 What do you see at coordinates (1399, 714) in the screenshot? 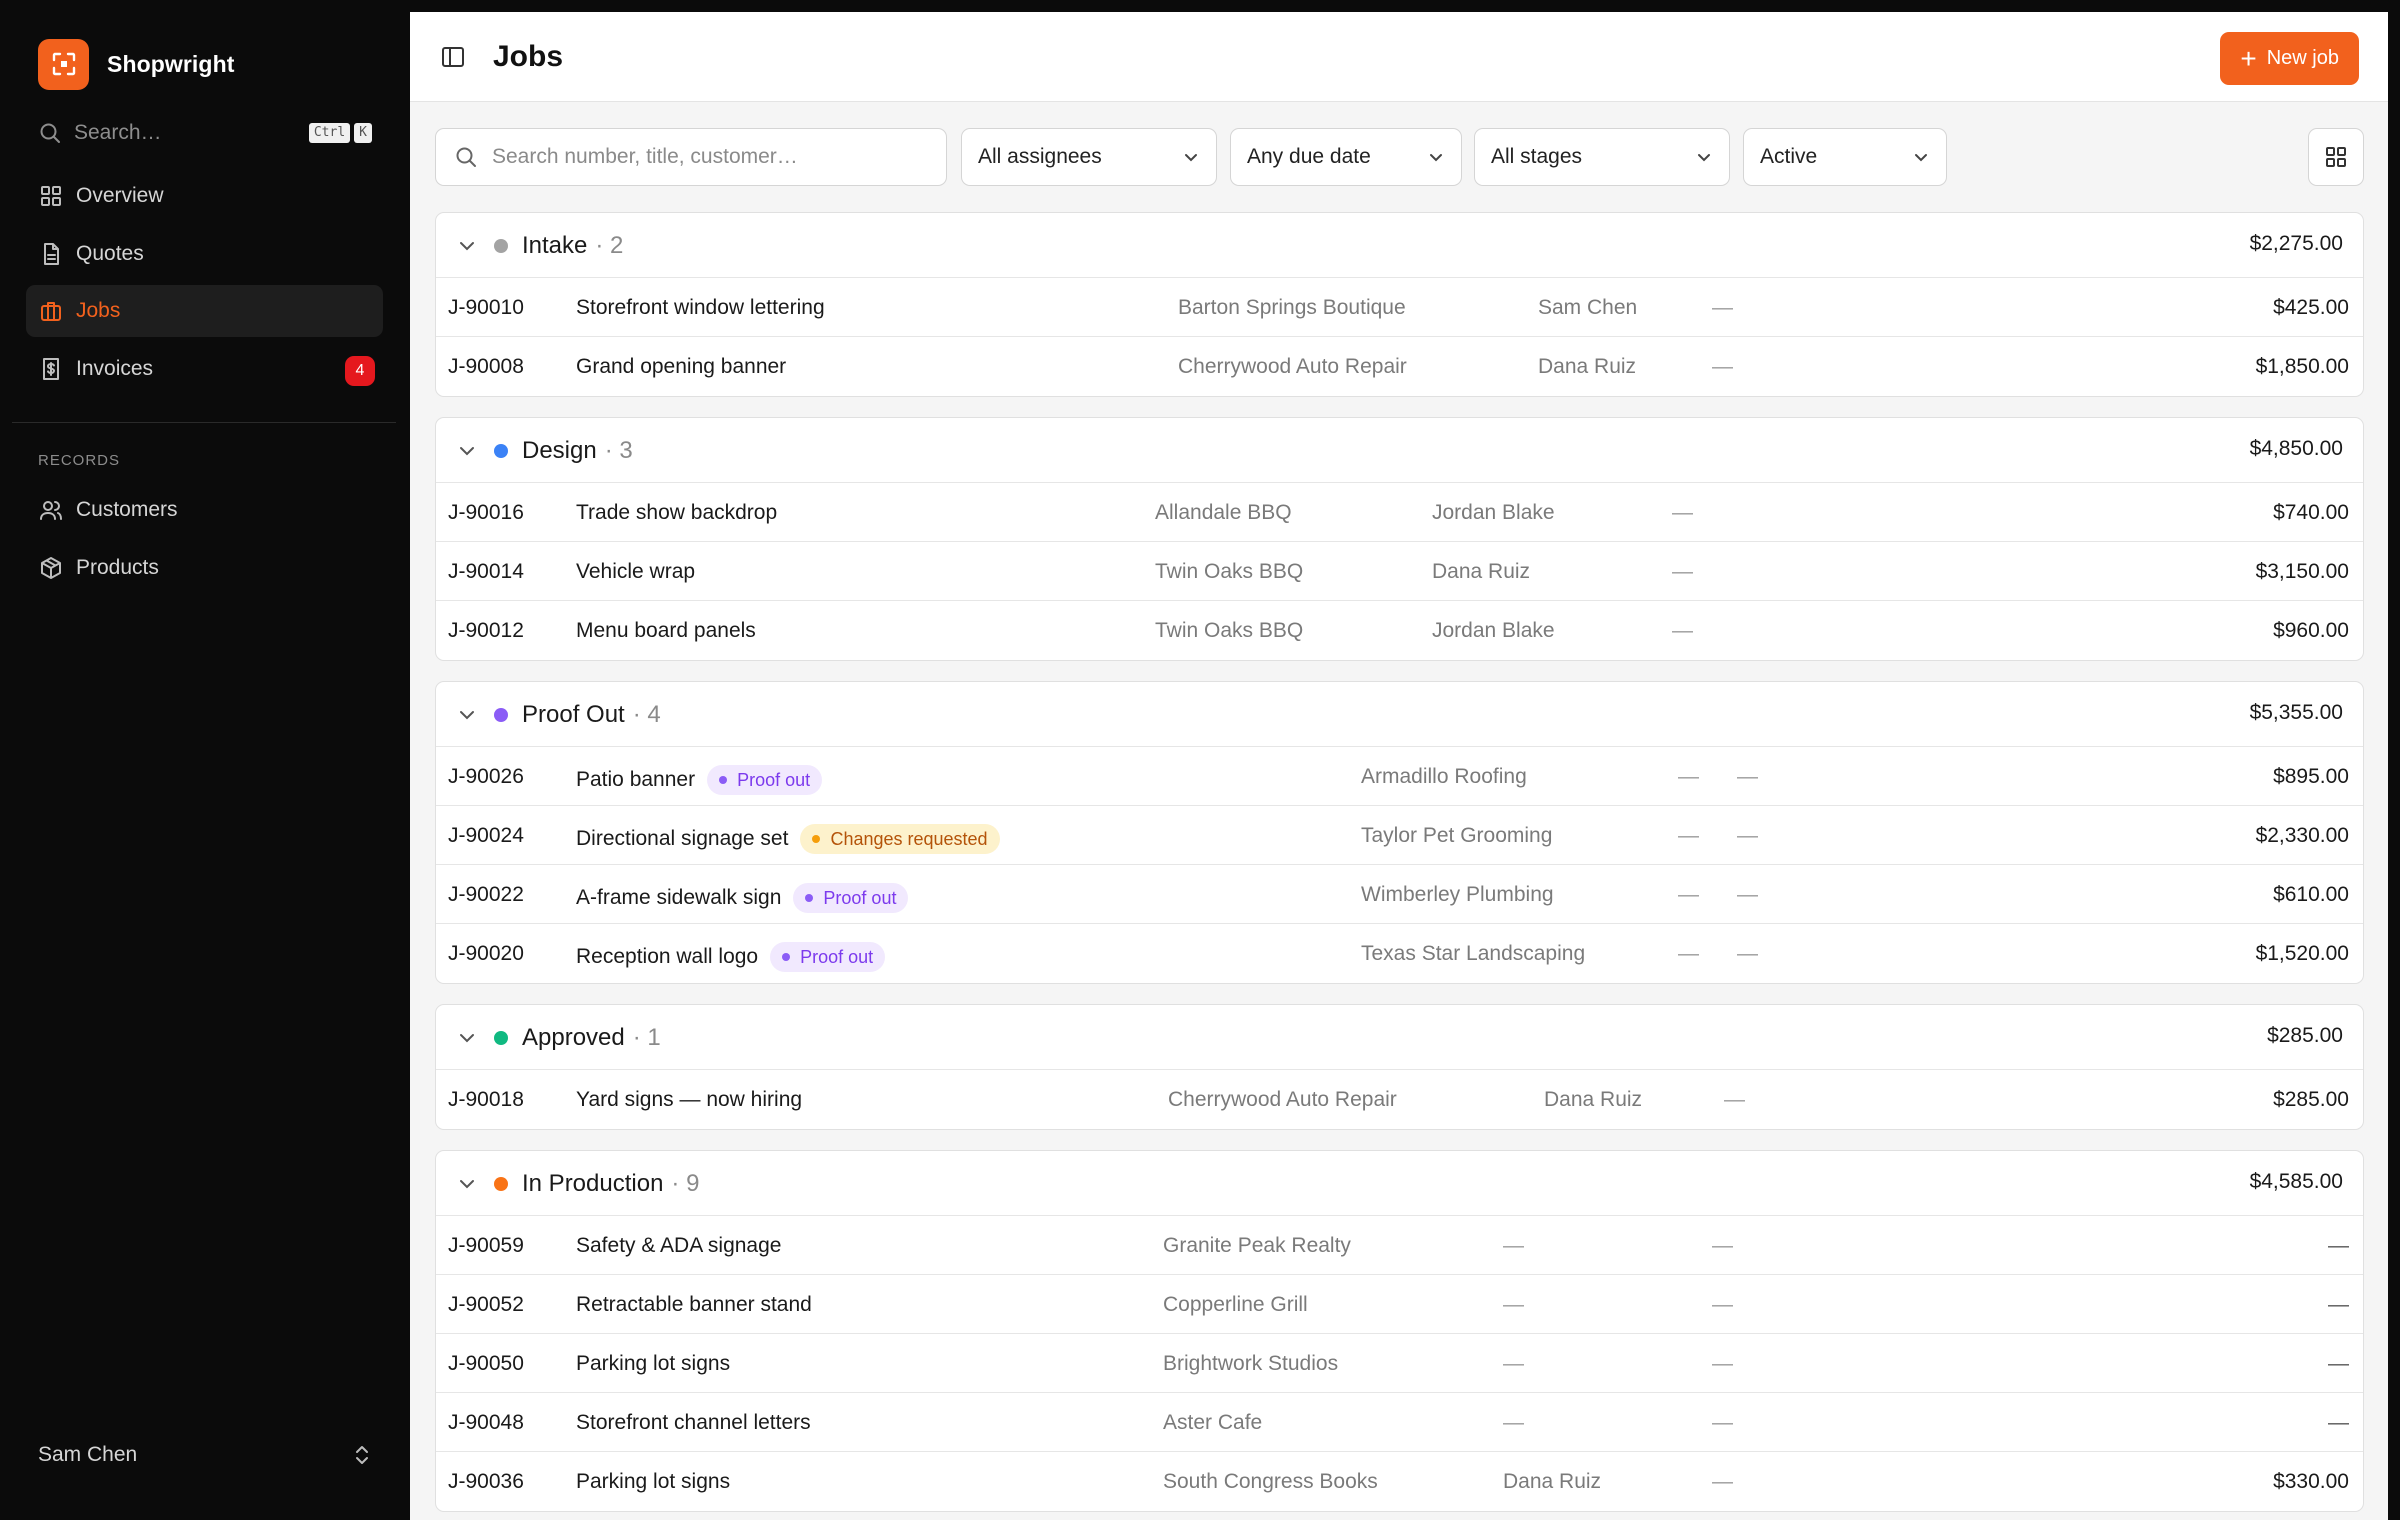
I see `stage-group-header: Proof Out · 4 $5,355.00` at bounding box center [1399, 714].